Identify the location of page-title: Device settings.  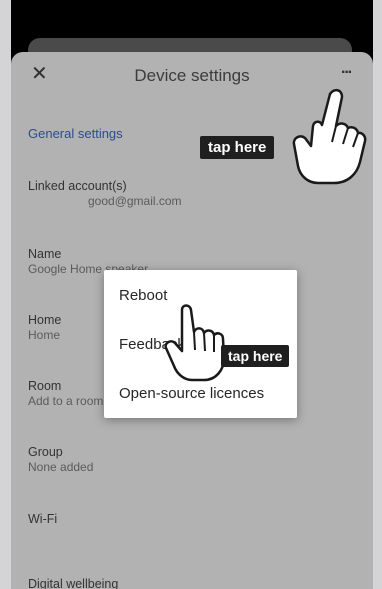
(192, 75).